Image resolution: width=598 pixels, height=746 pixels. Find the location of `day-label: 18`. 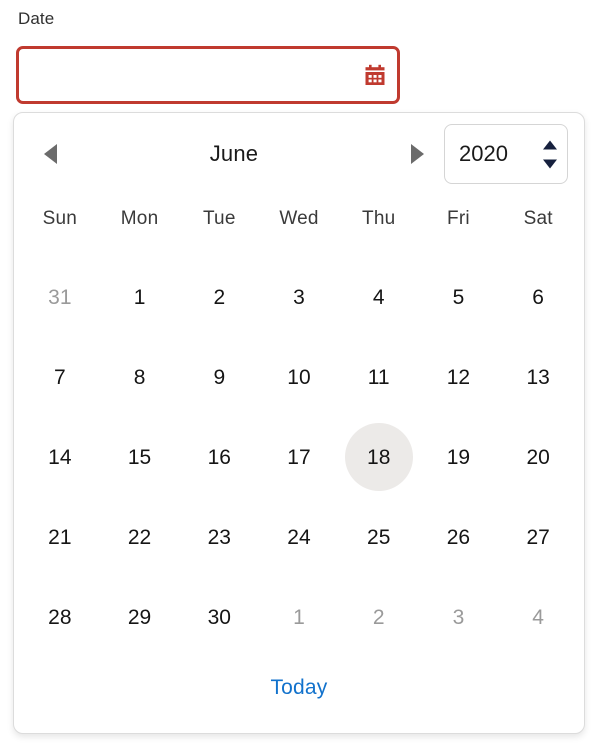

day-label: 18 is located at coordinates (378, 457).